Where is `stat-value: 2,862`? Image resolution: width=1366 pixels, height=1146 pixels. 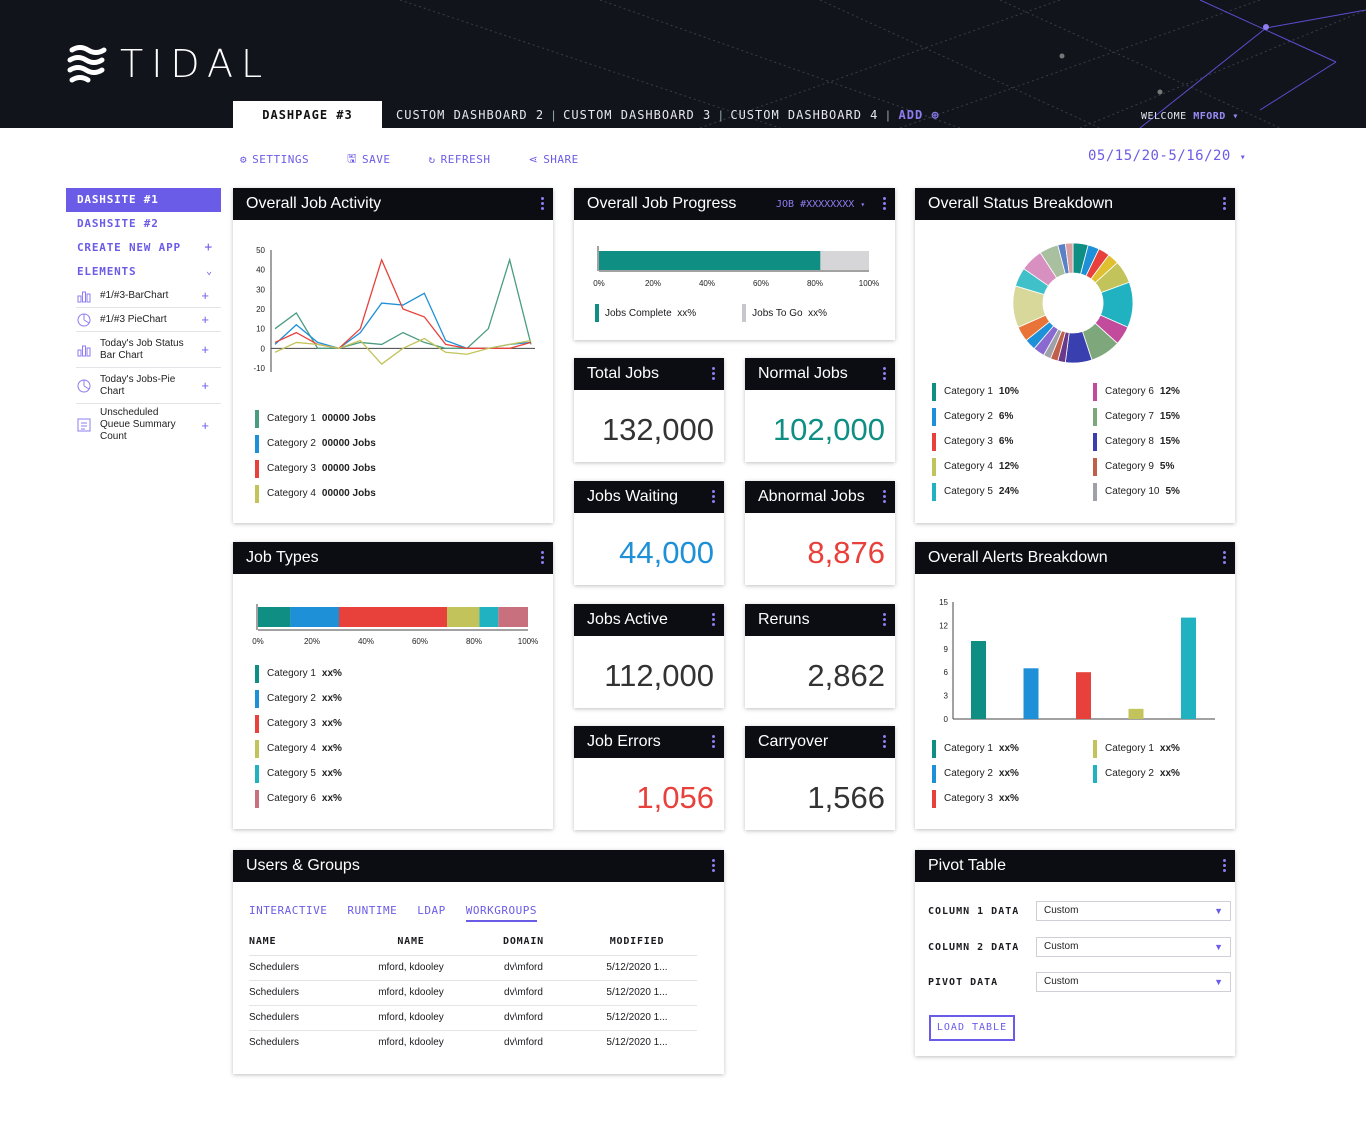 stat-value: 2,862 is located at coordinates (846, 675).